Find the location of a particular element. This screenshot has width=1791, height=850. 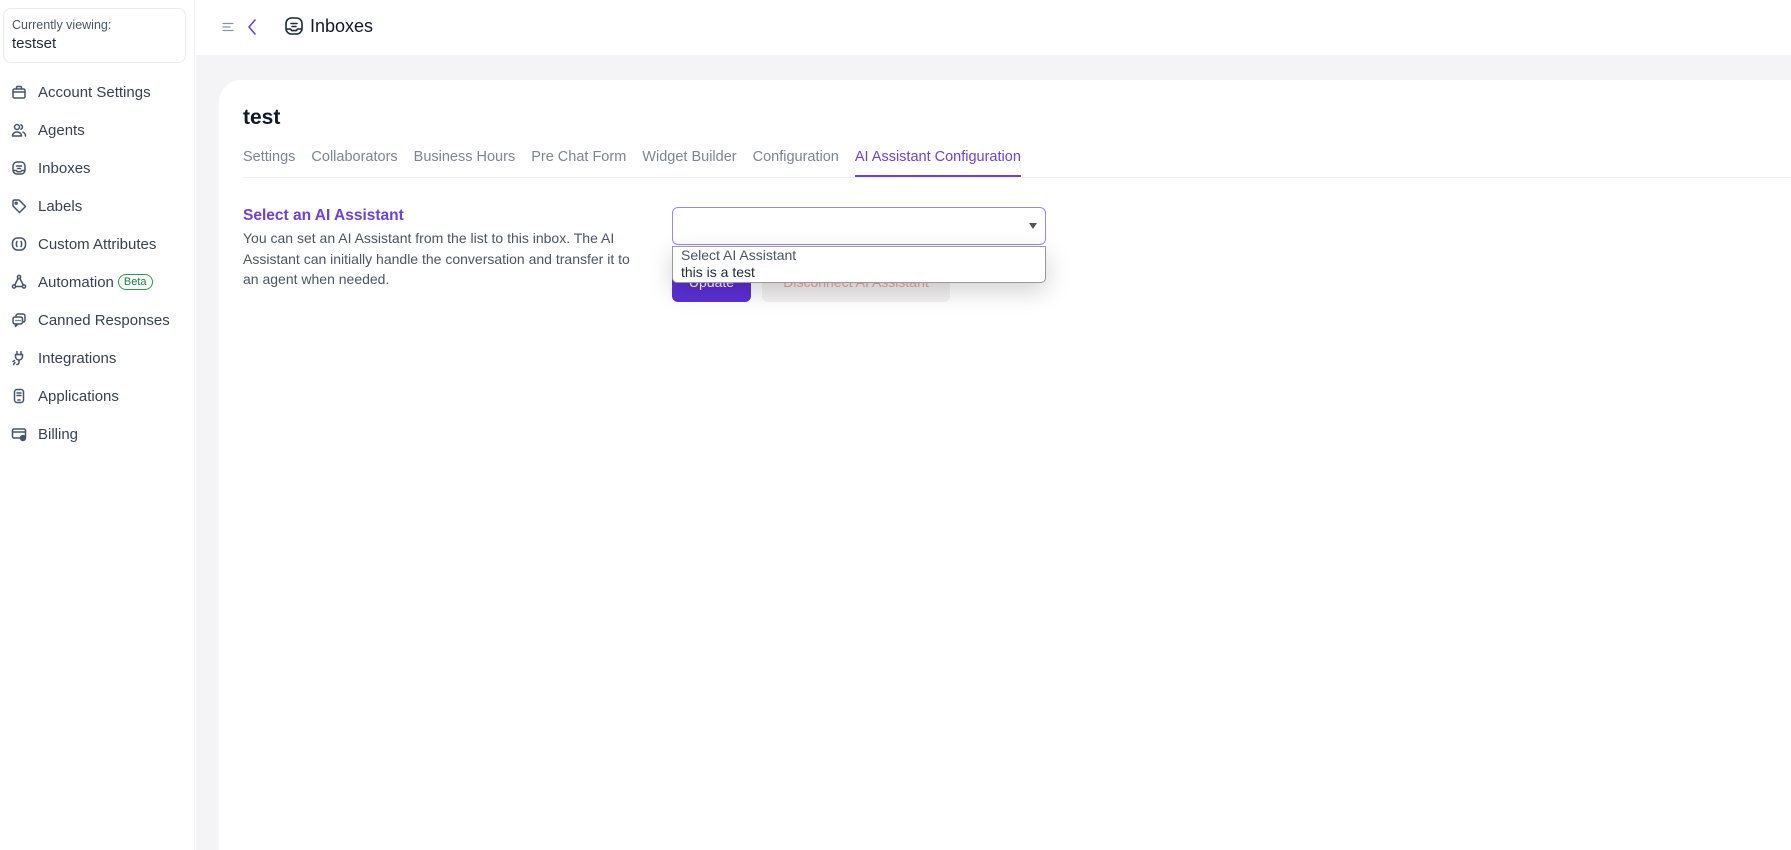

sidebar-item-canned-responses: Canned Responses is located at coordinates (97, 320).